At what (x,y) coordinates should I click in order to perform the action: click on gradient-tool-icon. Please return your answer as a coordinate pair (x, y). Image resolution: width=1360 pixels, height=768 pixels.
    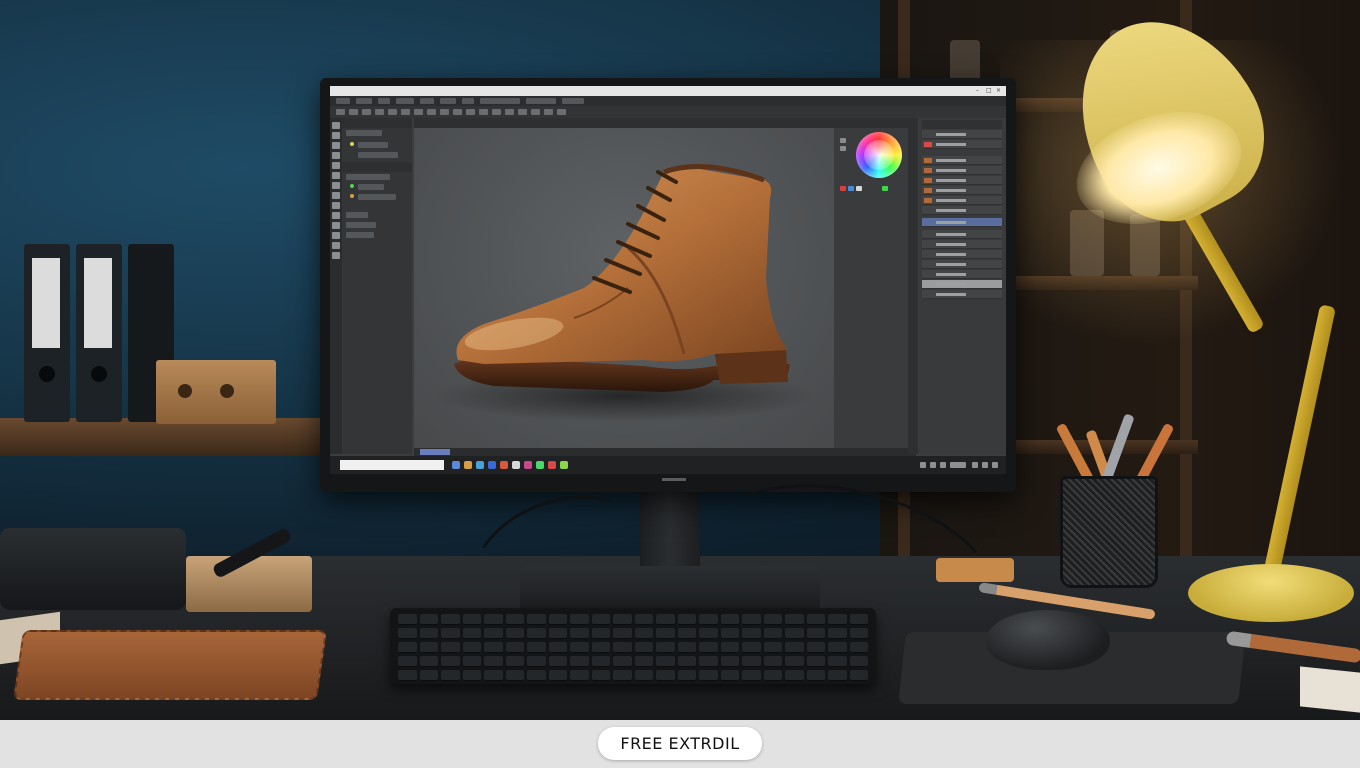
    Looking at the image, I should click on (336, 205).